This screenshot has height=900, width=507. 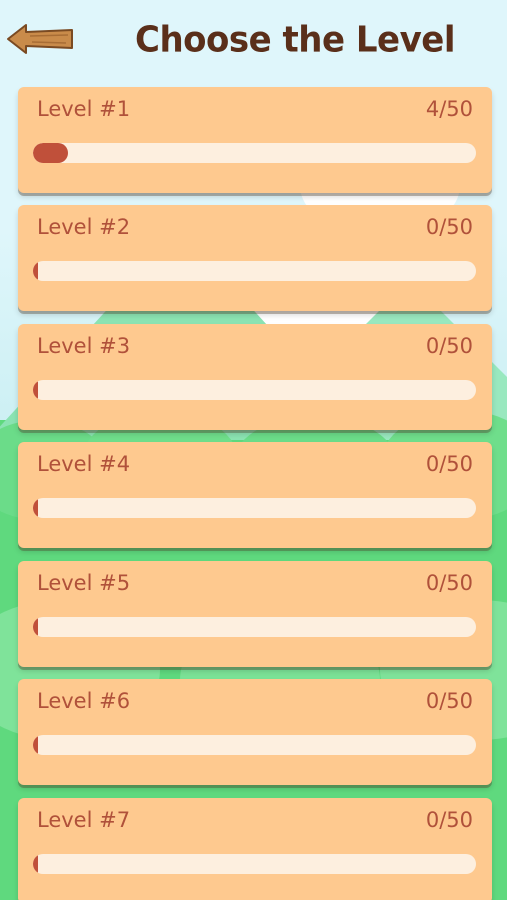 What do you see at coordinates (84, 109) in the screenshot?
I see `level-name: Level #1` at bounding box center [84, 109].